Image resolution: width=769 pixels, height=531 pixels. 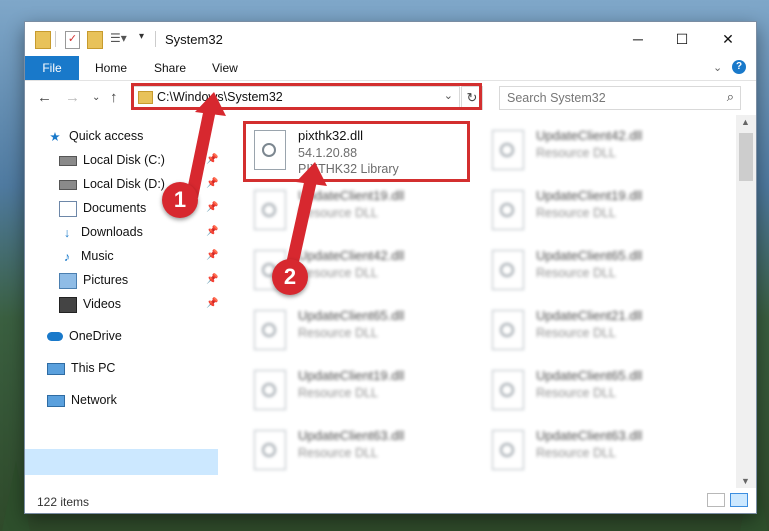 What do you see at coordinates (746, 157) in the screenshot?
I see `scrollbar-thumb` at bounding box center [746, 157].